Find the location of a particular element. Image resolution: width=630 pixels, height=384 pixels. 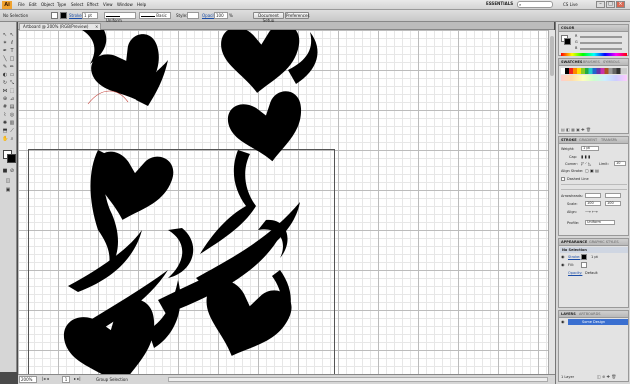

layers-tab: LAYERS is located at coordinates (568, 314).